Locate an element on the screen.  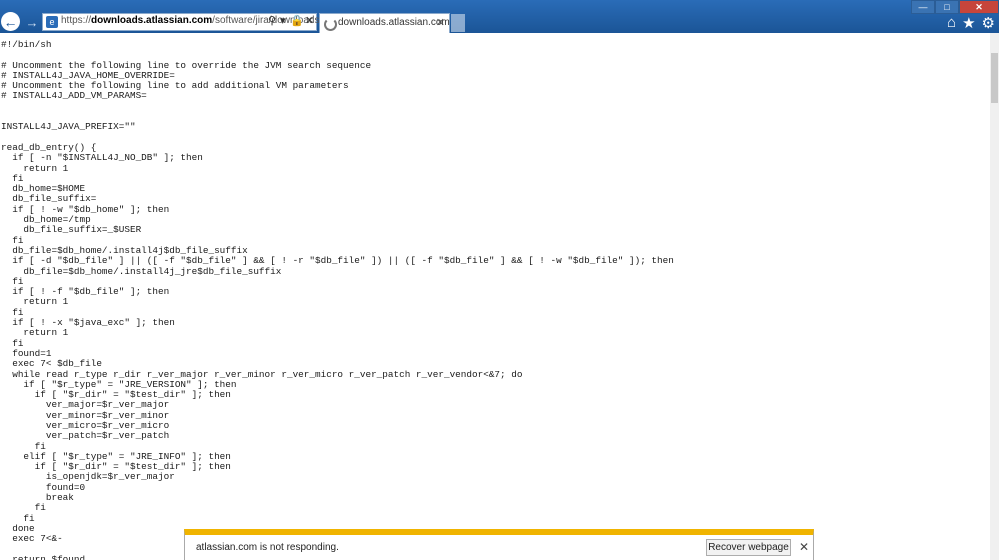
new-tab-button is located at coordinates (458, 23).